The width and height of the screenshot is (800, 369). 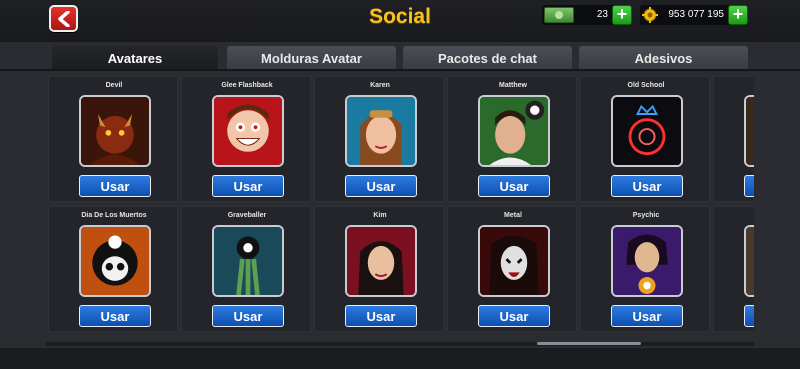 I want to click on avatar-card-devil: Devil Usar, so click(x=113, y=139).